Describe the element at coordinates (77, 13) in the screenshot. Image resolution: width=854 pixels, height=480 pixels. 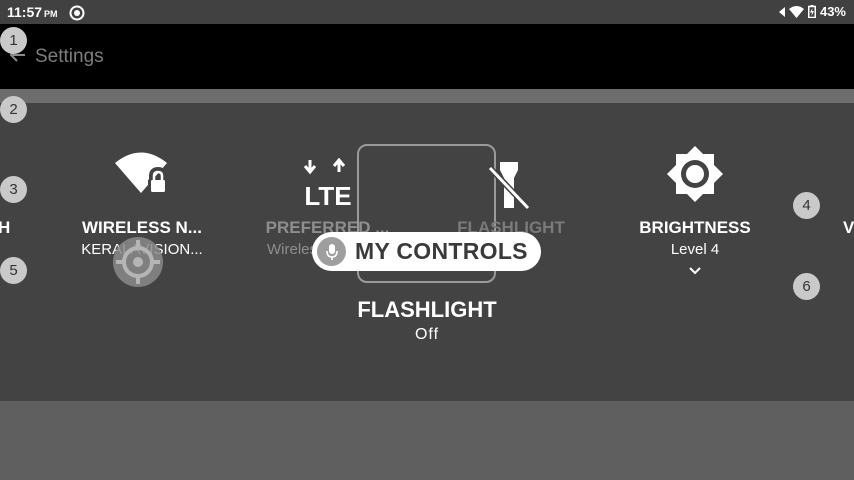
I see `sync-icon` at that location.